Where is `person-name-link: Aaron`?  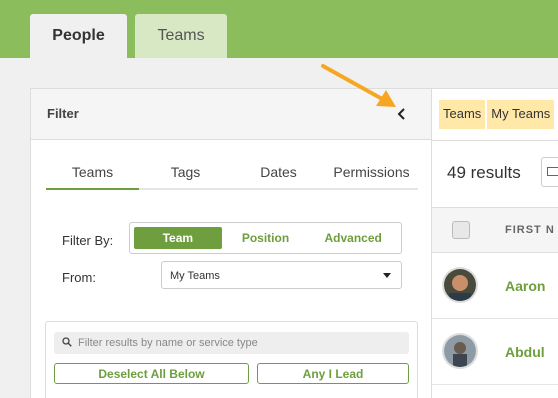 person-name-link: Aaron is located at coordinates (525, 286).